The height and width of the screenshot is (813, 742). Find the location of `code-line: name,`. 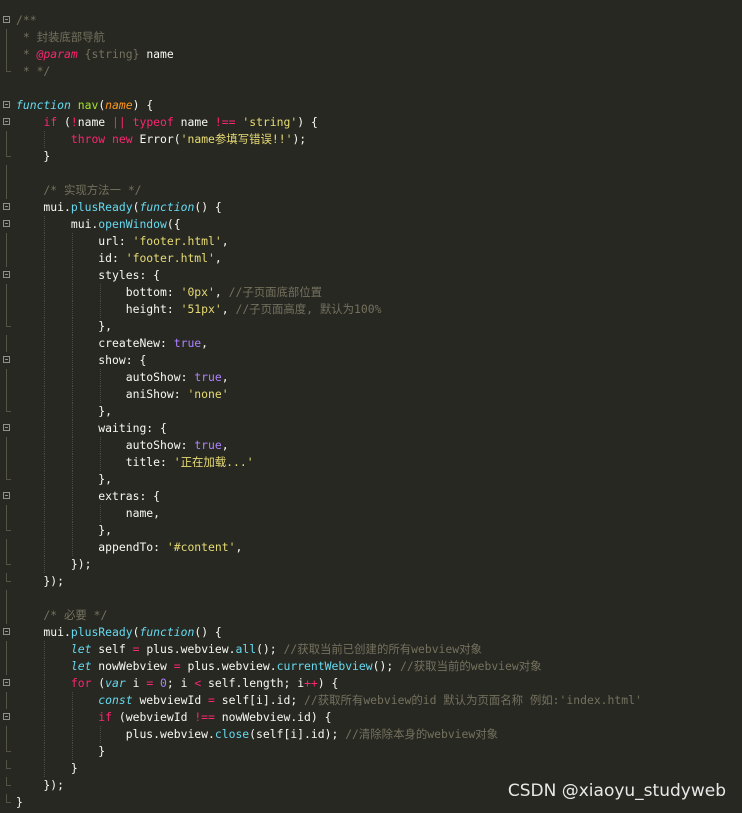

code-line: name, is located at coordinates (371, 513).